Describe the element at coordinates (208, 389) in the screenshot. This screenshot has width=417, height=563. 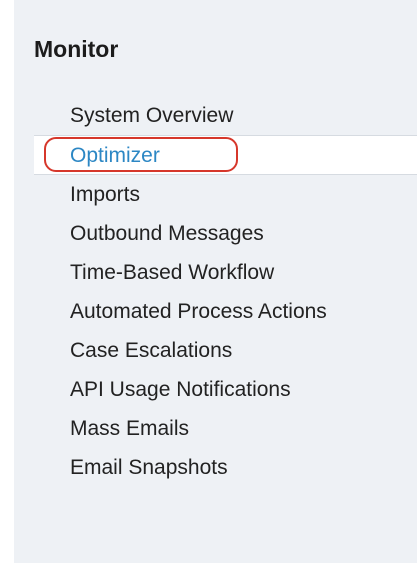
I see `nav-item-api-usage-notifications: API Usage Notifications` at that location.